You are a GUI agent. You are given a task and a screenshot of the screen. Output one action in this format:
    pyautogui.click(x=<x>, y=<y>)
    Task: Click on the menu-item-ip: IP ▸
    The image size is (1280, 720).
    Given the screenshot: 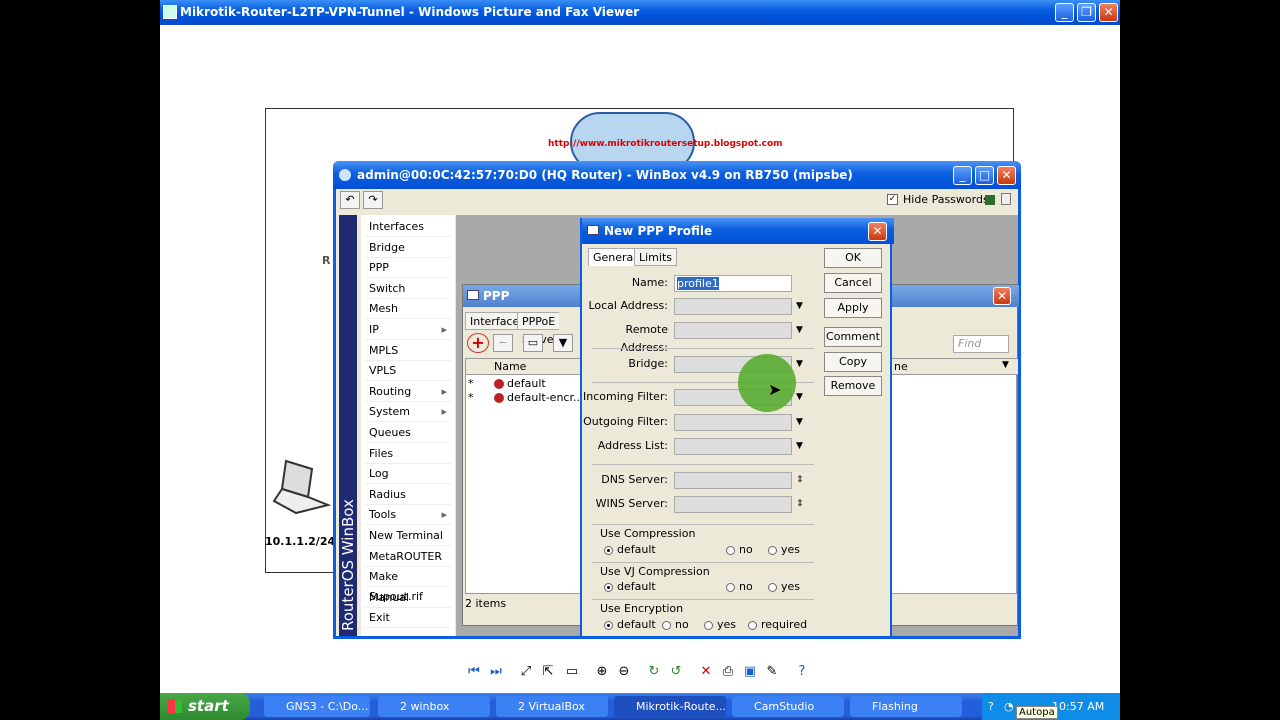 What is the action you would take?
    pyautogui.click(x=408, y=330)
    